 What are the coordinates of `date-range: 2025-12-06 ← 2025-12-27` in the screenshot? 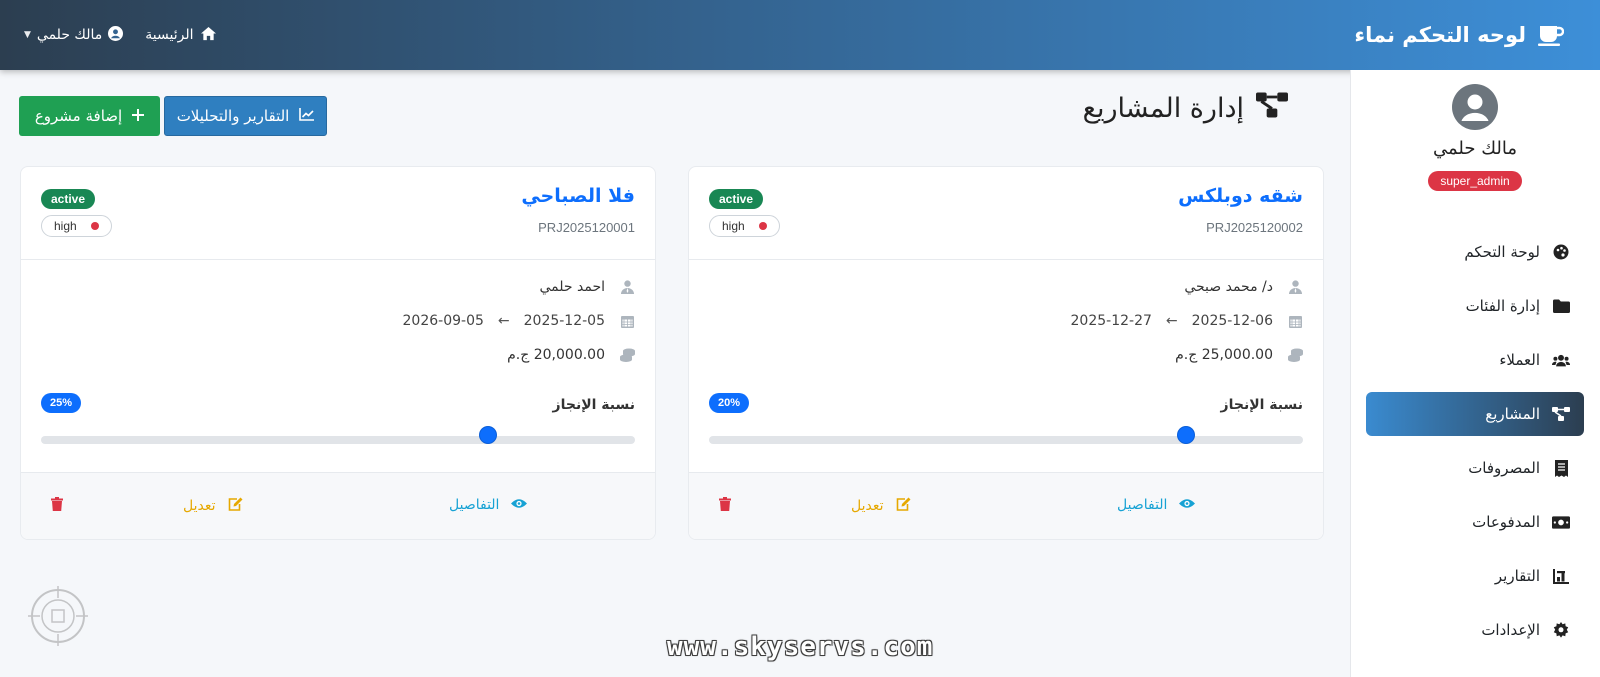 It's located at (1172, 321).